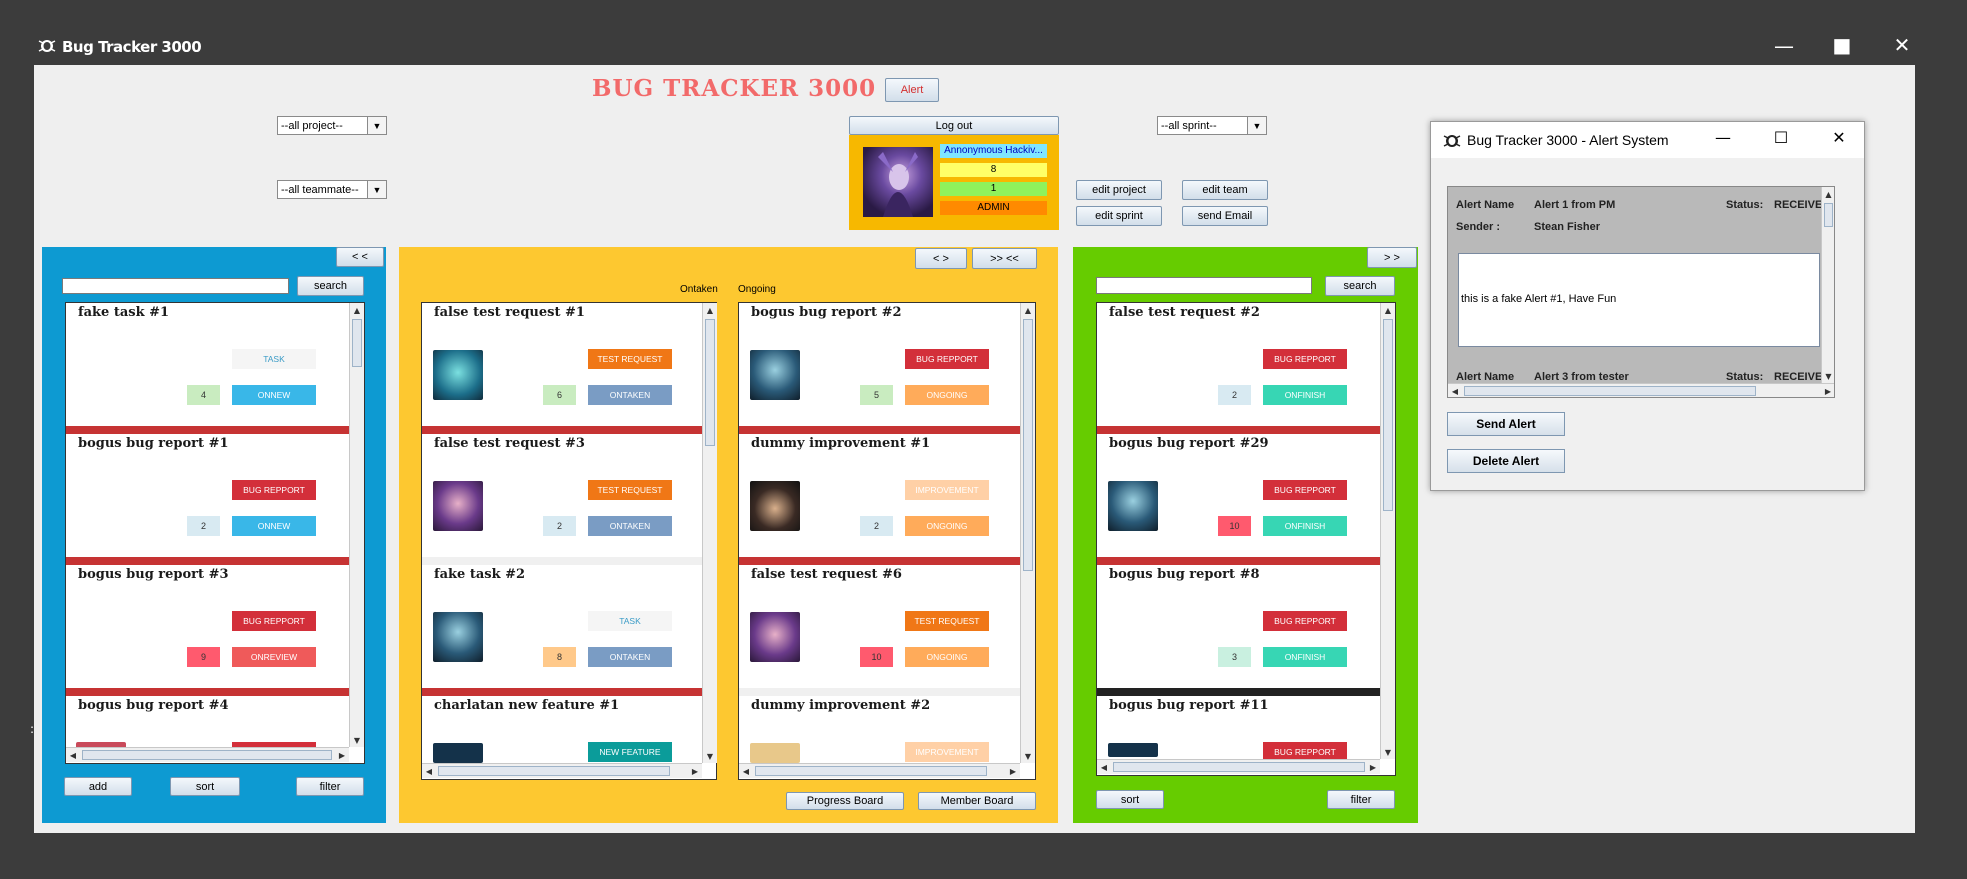 This screenshot has width=1967, height=879. I want to click on status-badge: ONTAKEN, so click(630, 657).